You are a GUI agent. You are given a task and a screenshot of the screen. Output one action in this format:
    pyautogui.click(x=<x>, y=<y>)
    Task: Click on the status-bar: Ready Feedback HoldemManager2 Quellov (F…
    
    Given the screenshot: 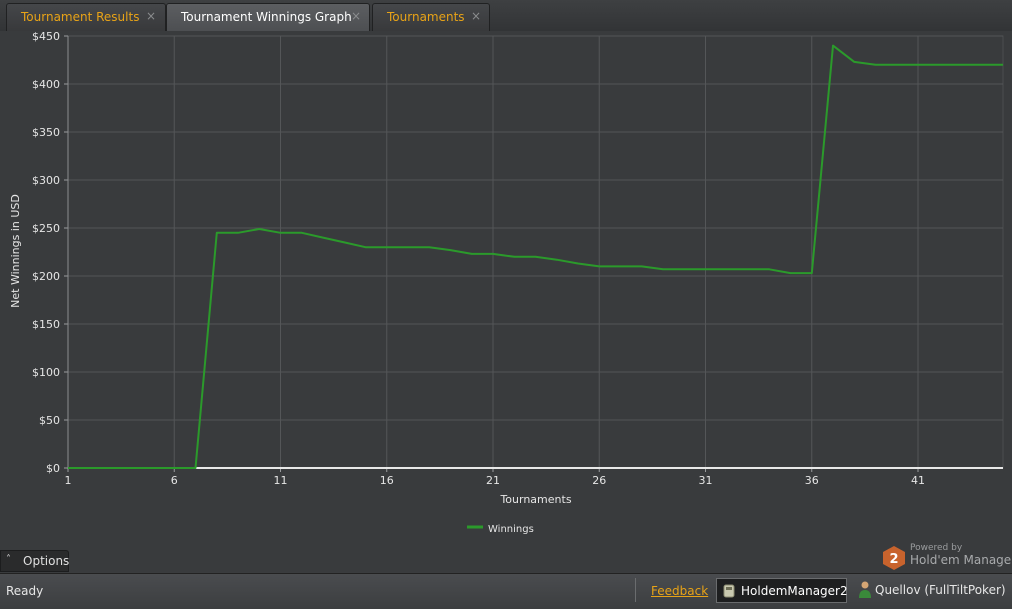 What is the action you would take?
    pyautogui.click(x=506, y=591)
    